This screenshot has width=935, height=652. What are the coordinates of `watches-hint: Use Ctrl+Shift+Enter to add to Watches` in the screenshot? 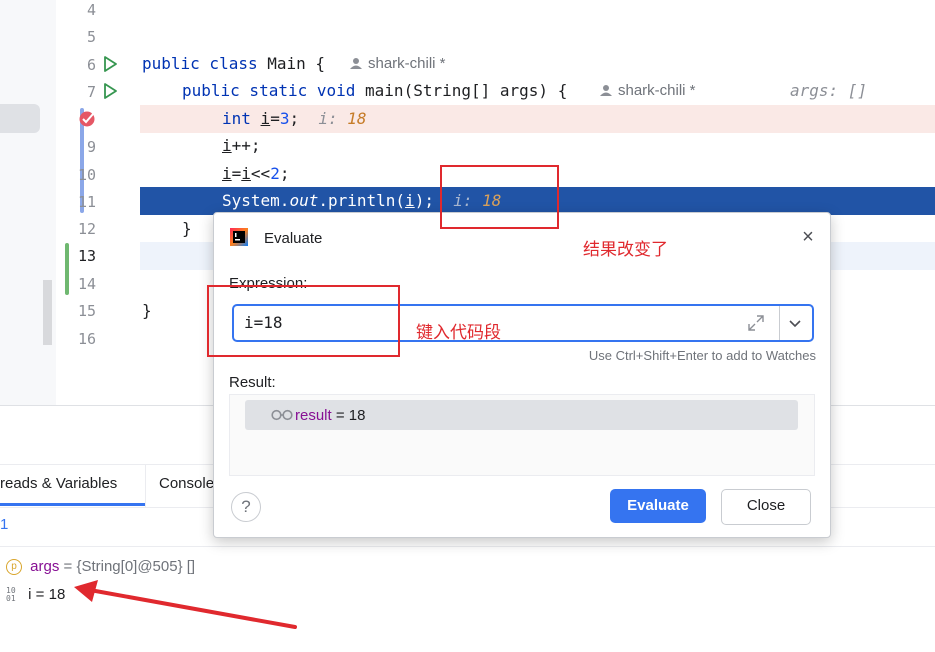 It's located at (702, 355).